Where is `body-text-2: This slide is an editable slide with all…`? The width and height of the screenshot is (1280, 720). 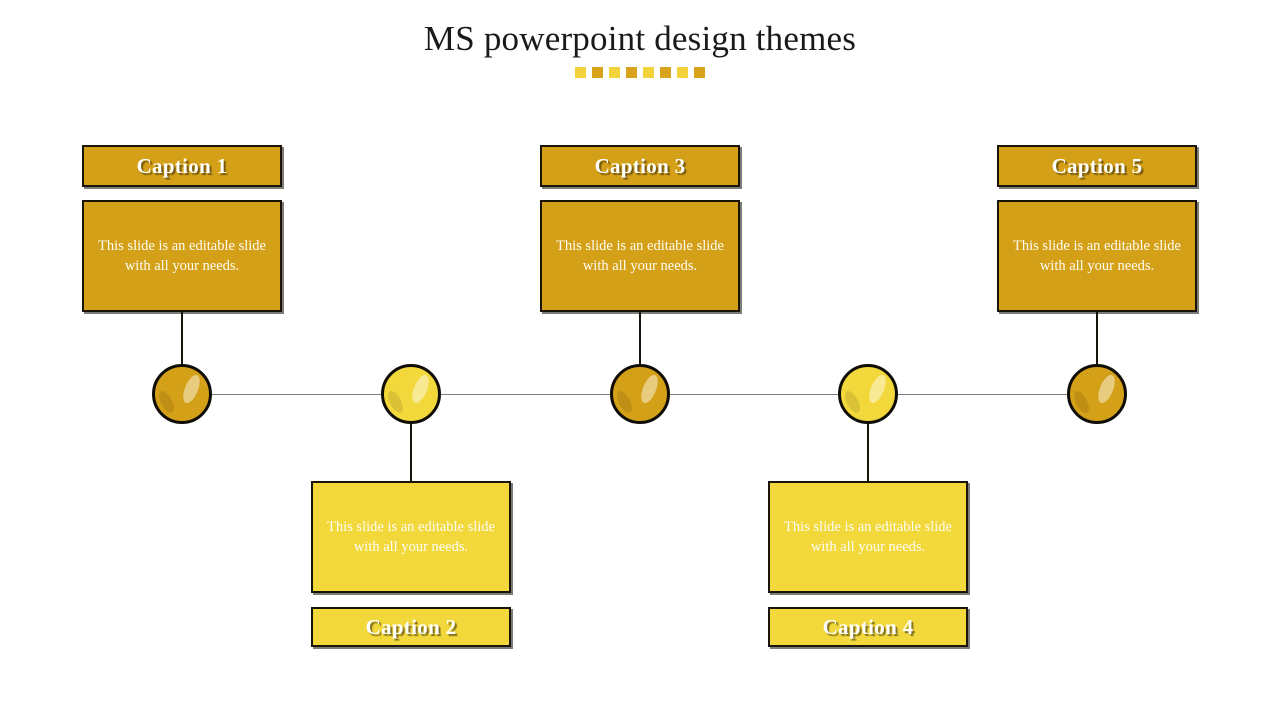 body-text-2: This slide is an editable slide with all… is located at coordinates (411, 537).